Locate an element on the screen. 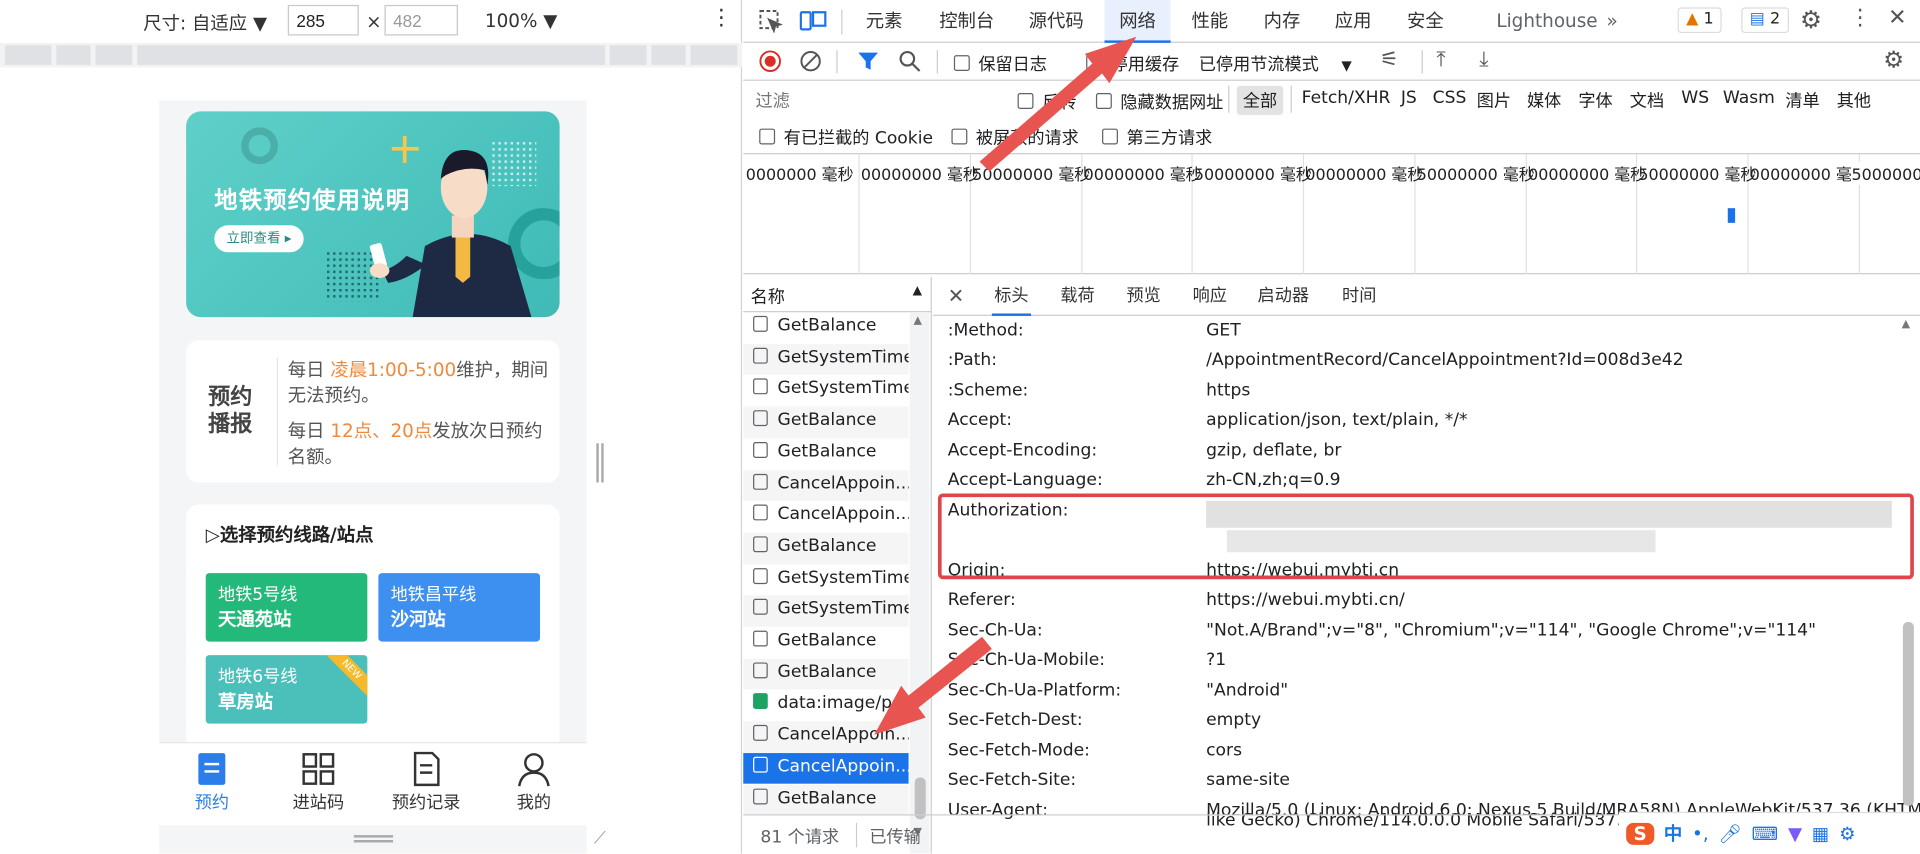 The width and height of the screenshot is (1920, 854). arrow-to-selected-request is located at coordinates (933, 685).